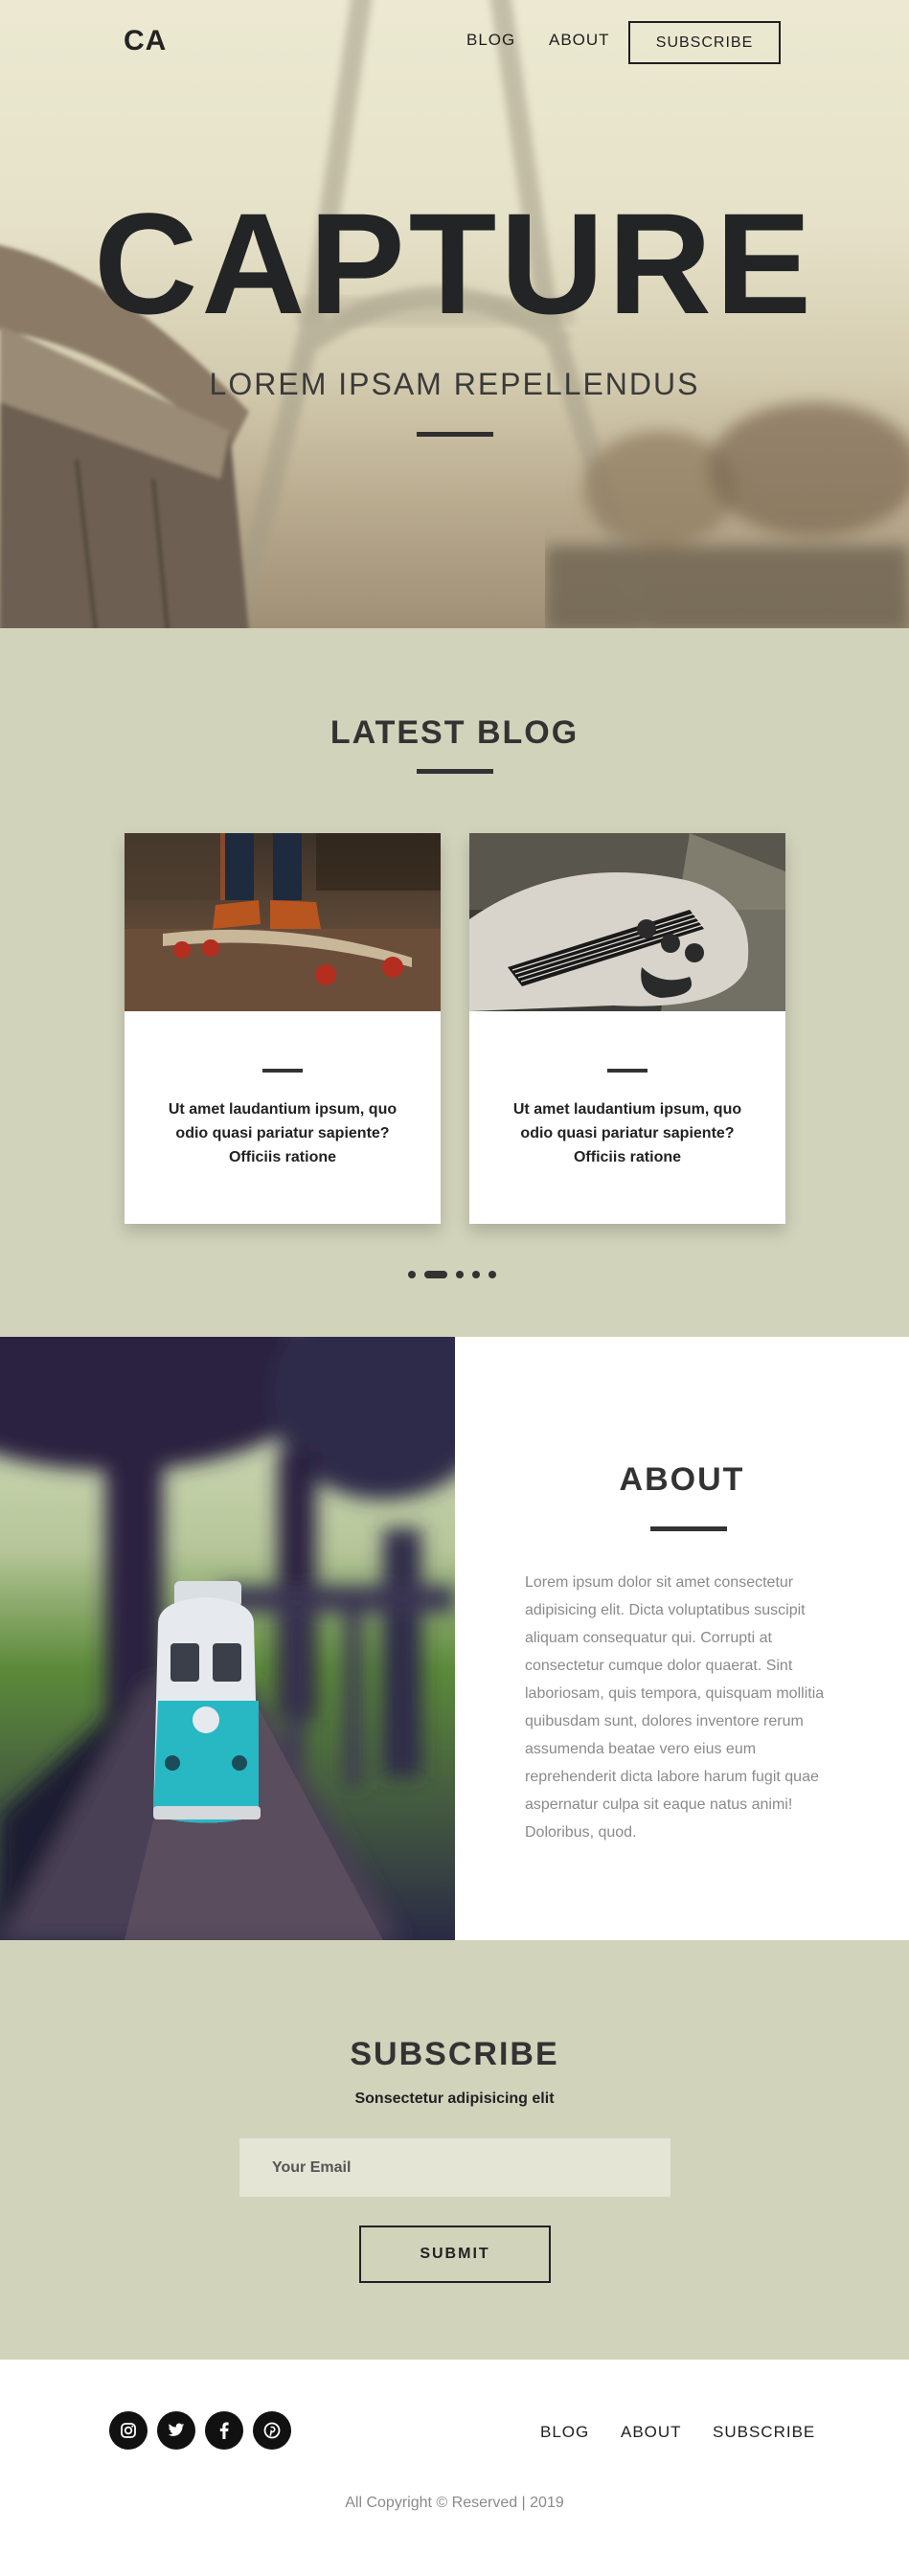 The height and width of the screenshot is (2576, 909). Describe the element at coordinates (454, 2054) in the screenshot. I see `subscribe-section-title: SUBSCRIBE` at that location.